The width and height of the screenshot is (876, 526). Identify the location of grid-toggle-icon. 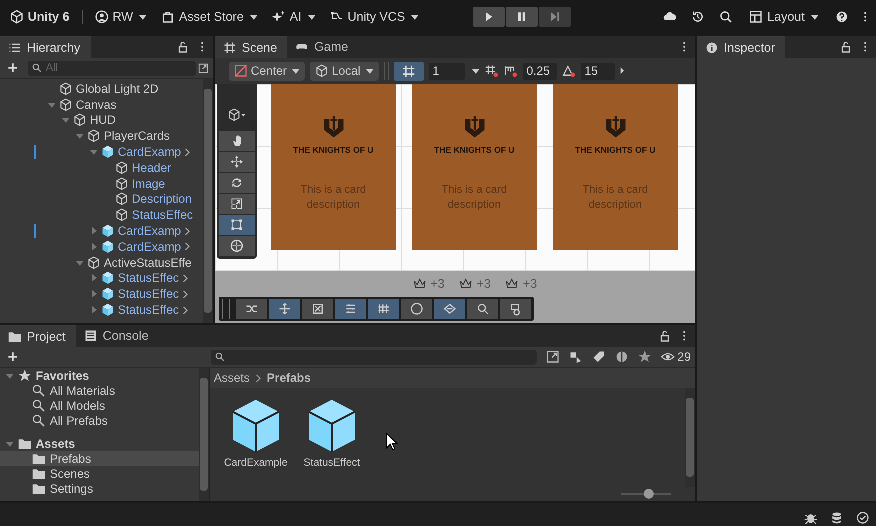
(409, 71).